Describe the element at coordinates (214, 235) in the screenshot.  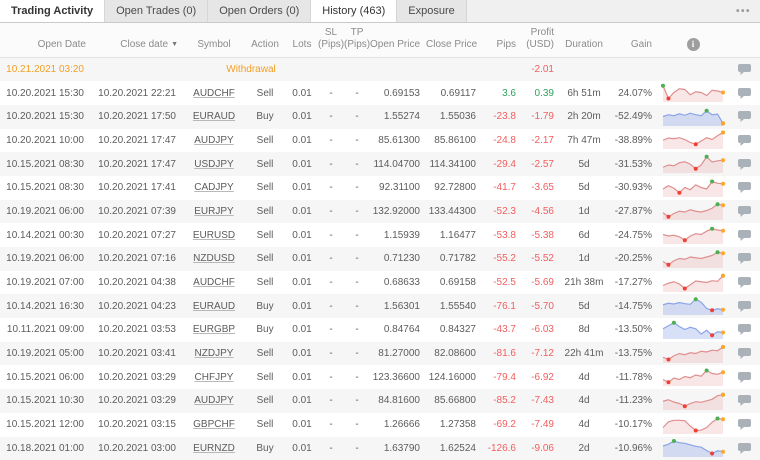
I see `symbol-link: EURUSD` at that location.